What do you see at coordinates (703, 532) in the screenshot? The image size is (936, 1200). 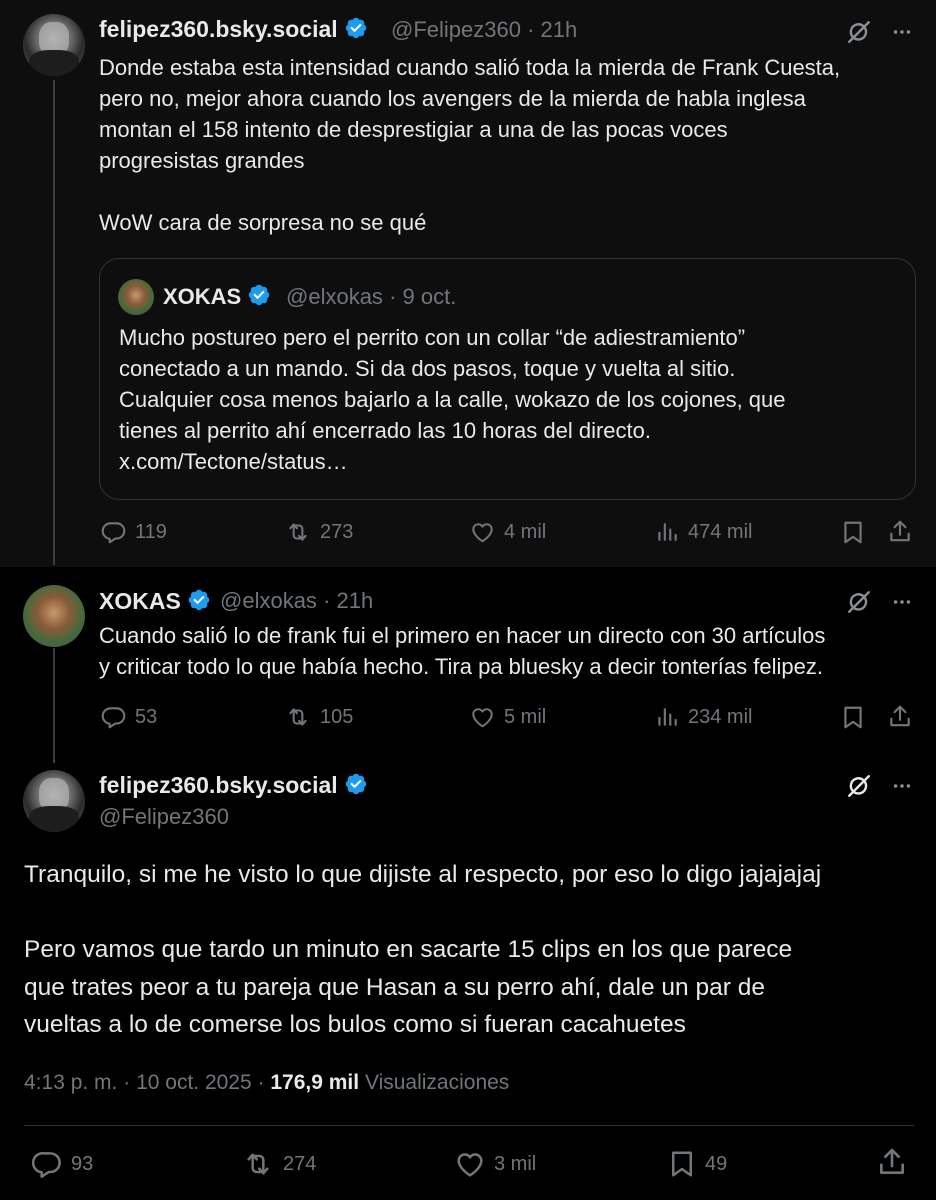 I see `views-button: 474 mil` at bounding box center [703, 532].